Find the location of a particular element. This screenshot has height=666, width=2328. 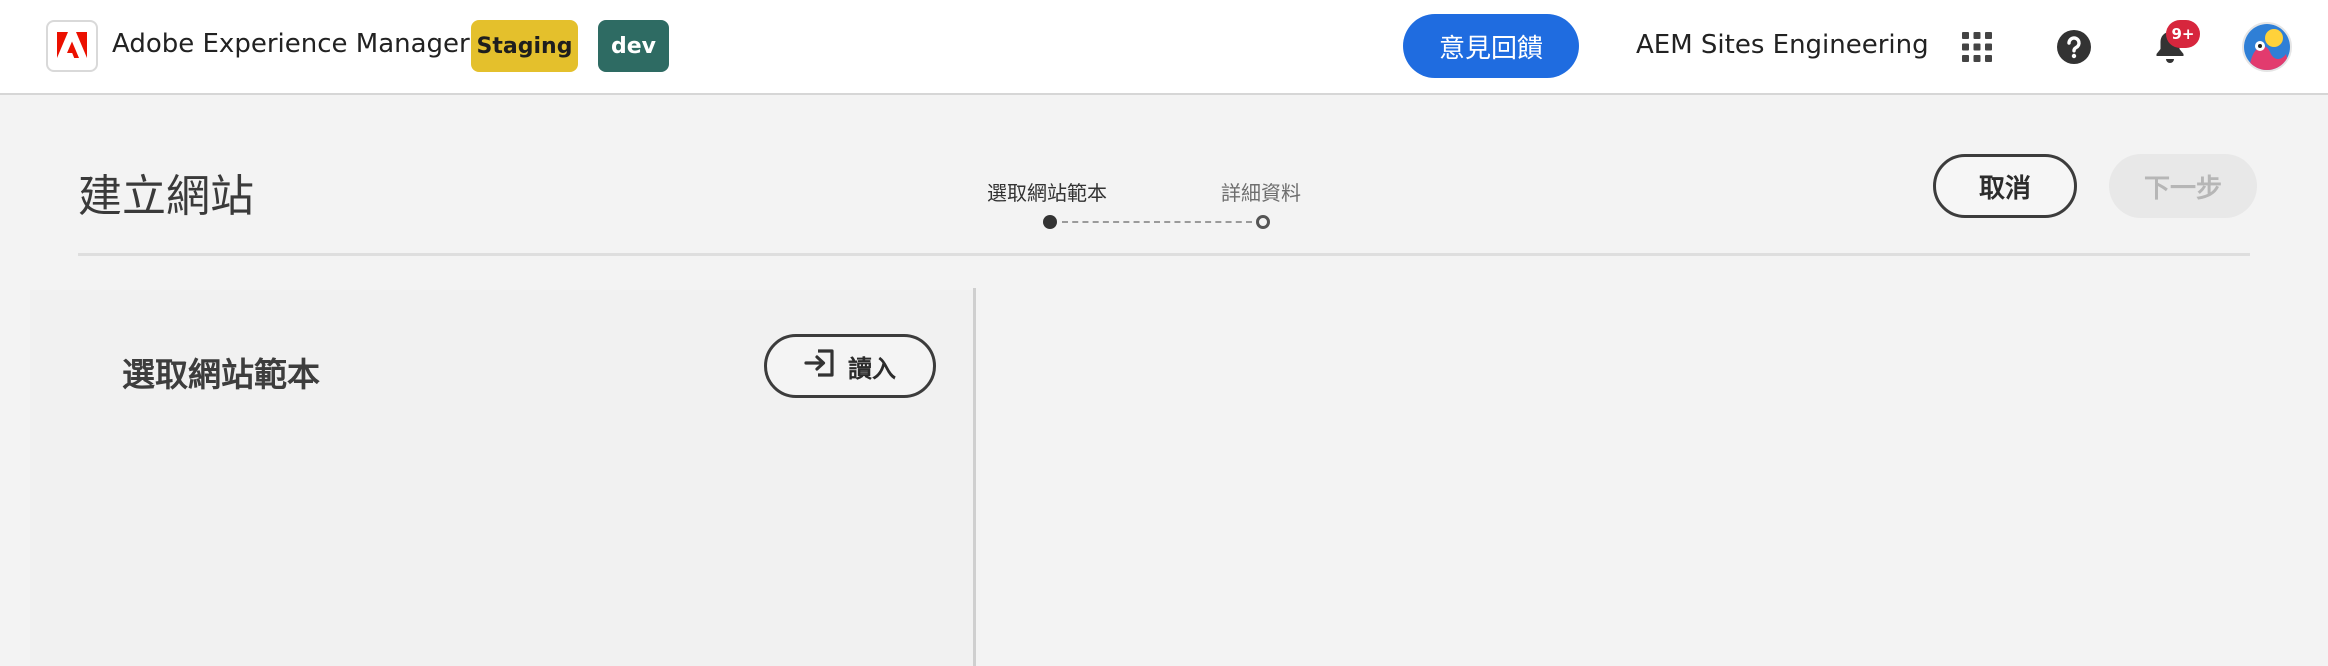

adobe-logo-icon is located at coordinates (72, 46).